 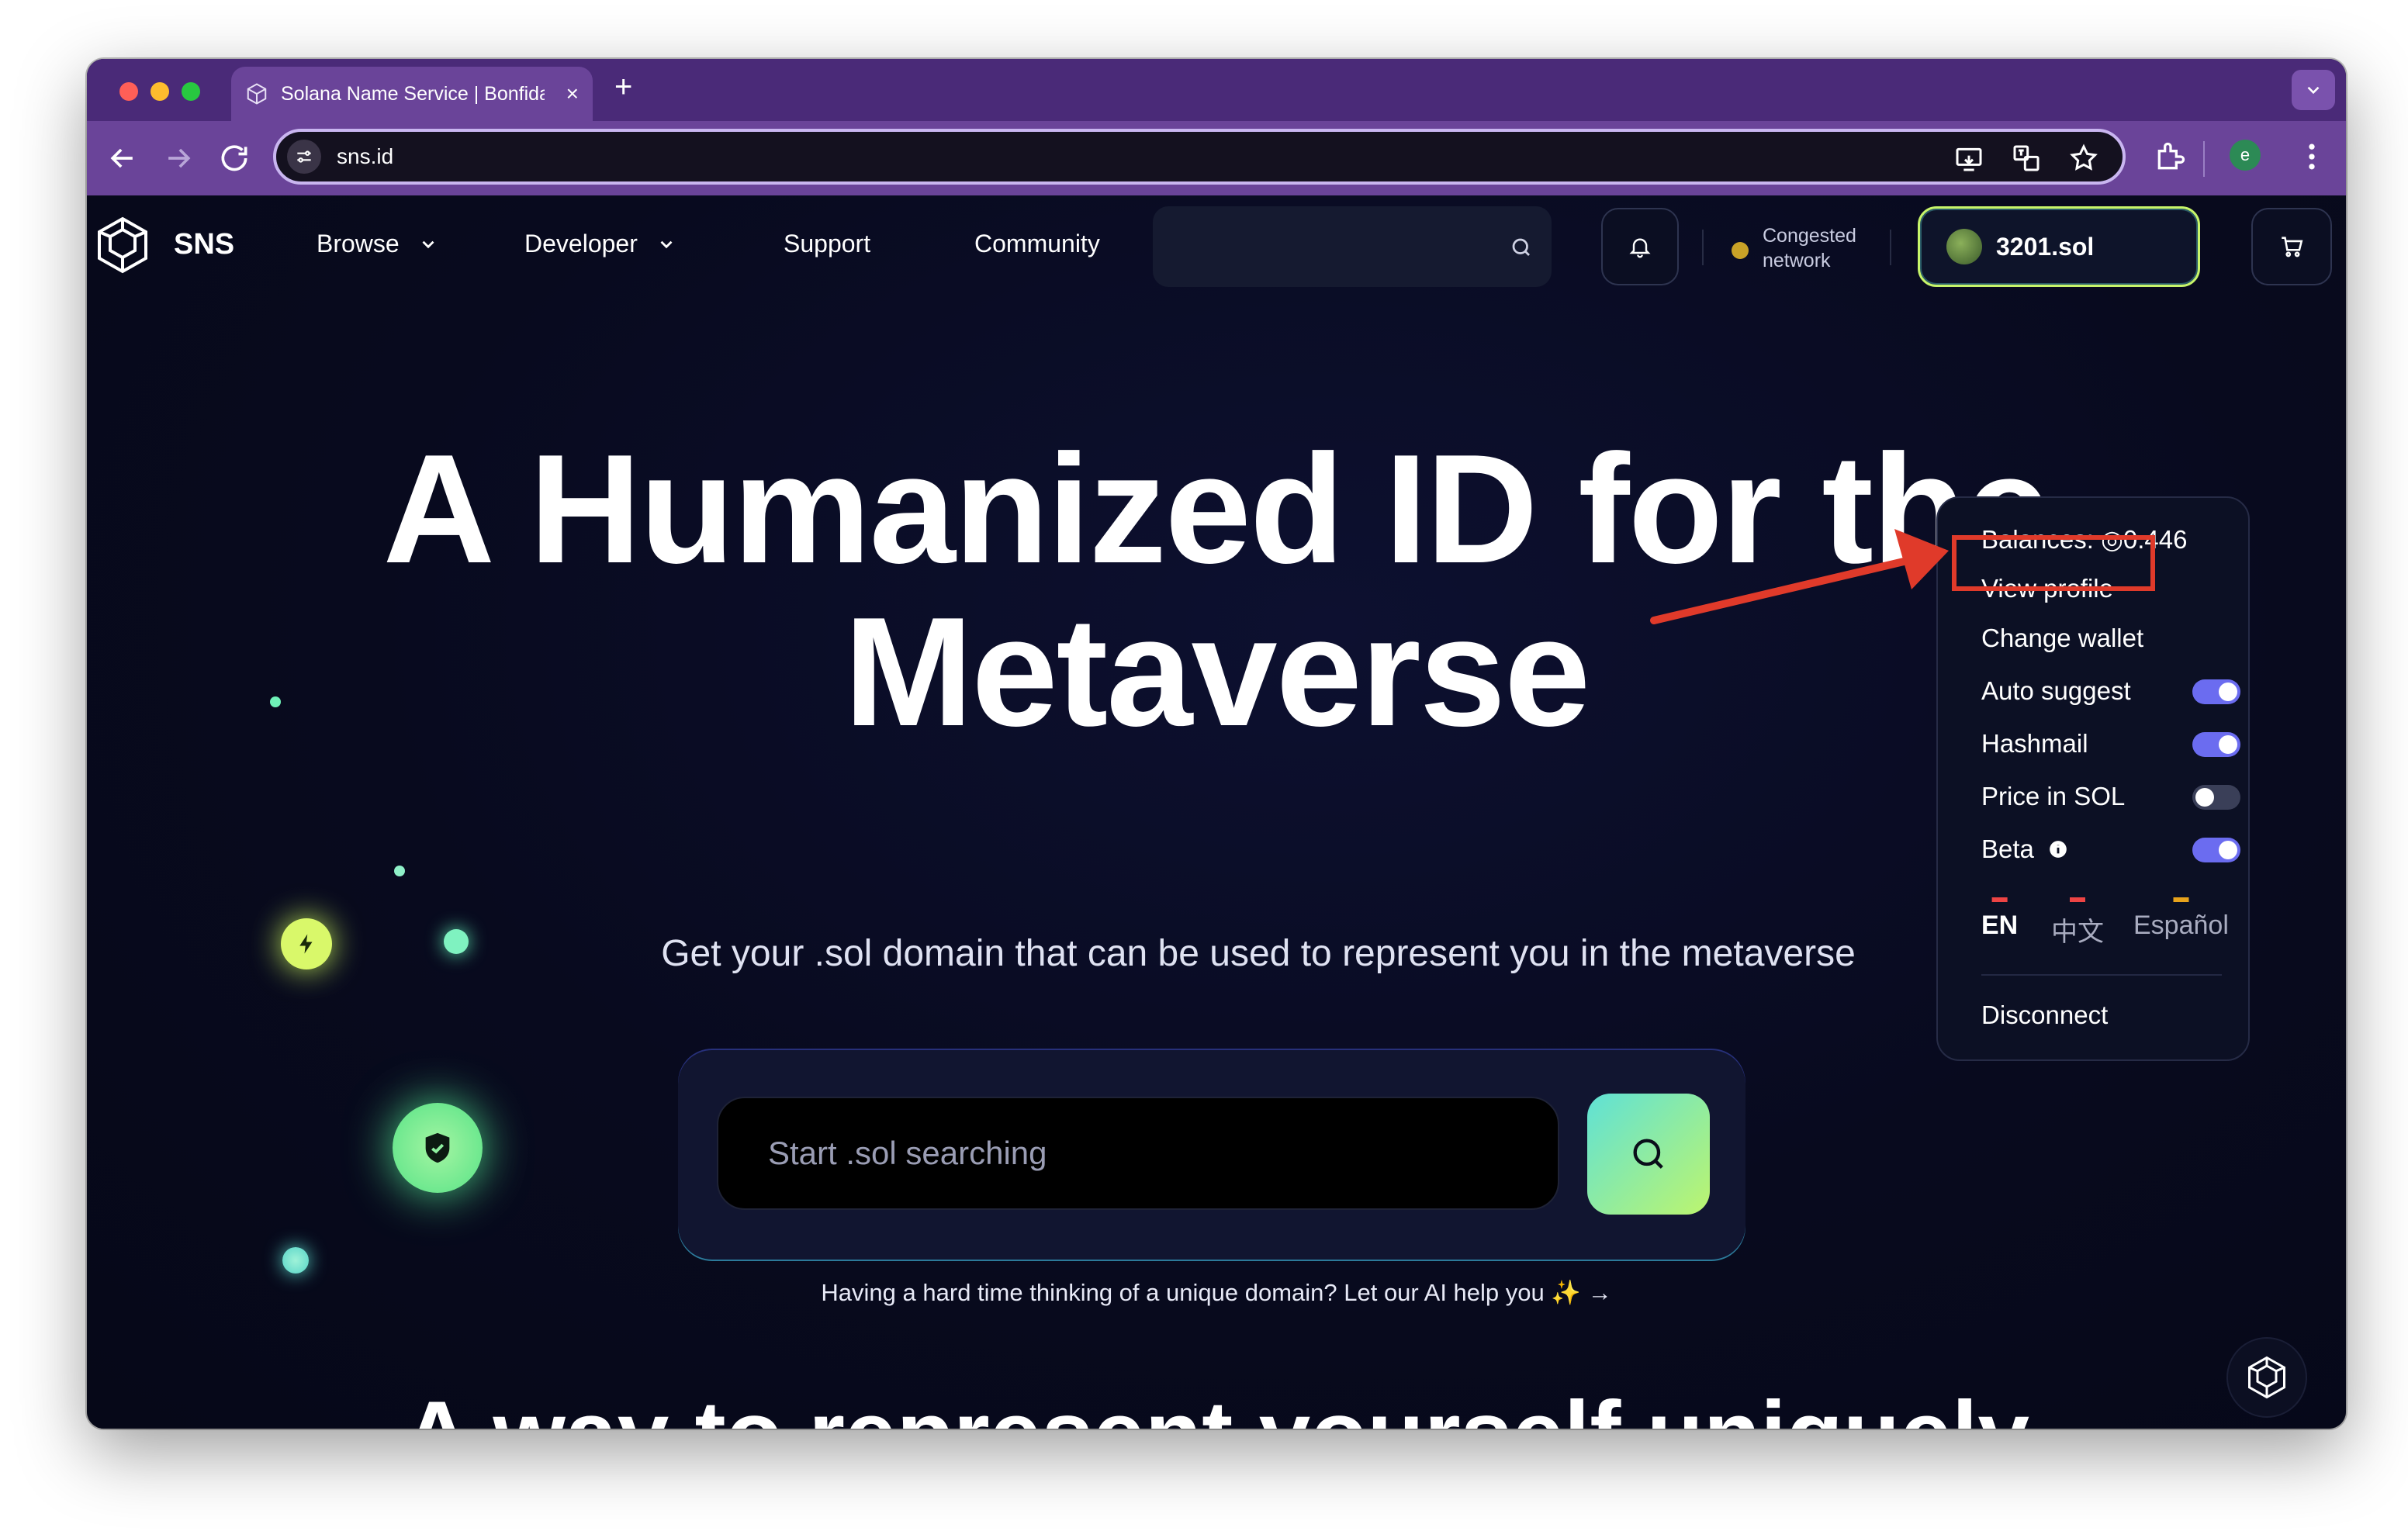 I want to click on annotation-arrow-icon, so click(x=1799, y=576).